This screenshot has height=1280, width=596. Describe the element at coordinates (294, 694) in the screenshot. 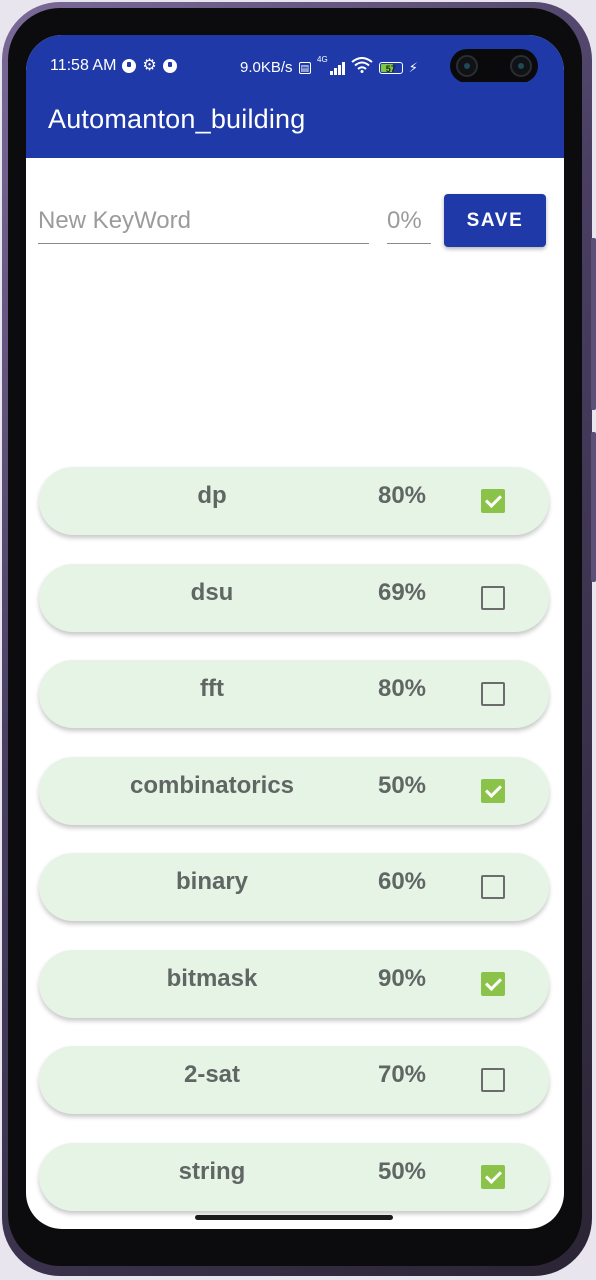

I see `list-item: fft 80%` at that location.